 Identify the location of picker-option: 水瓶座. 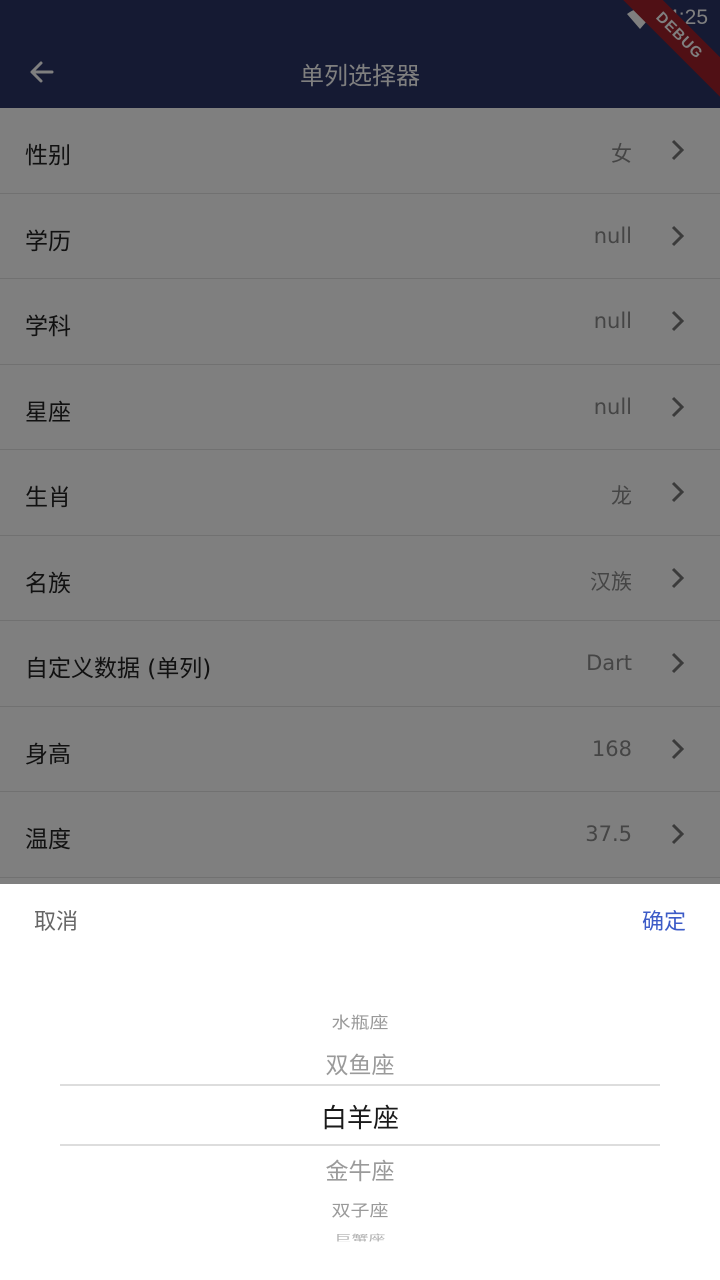
(360, 1021).